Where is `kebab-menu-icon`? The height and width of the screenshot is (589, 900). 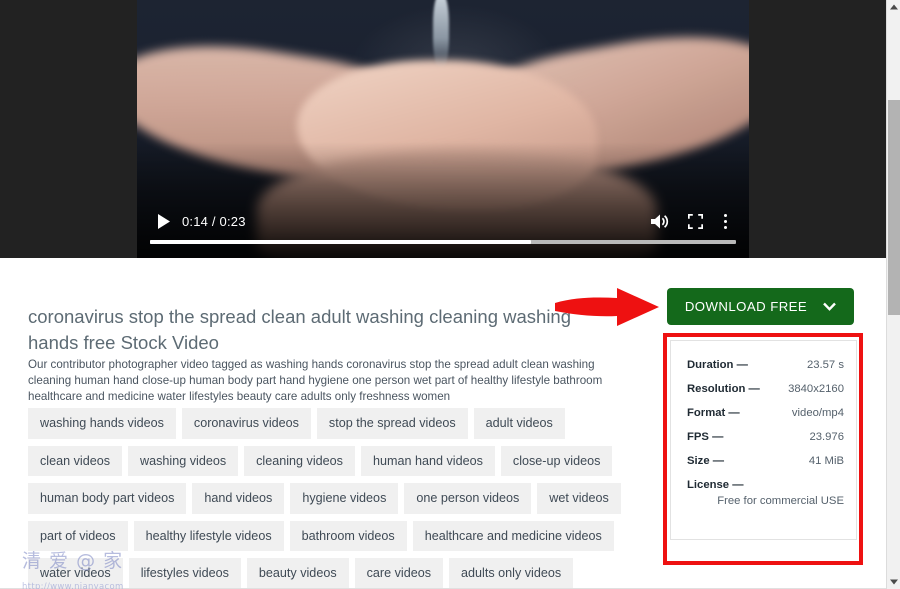 kebab-menu-icon is located at coordinates (725, 221).